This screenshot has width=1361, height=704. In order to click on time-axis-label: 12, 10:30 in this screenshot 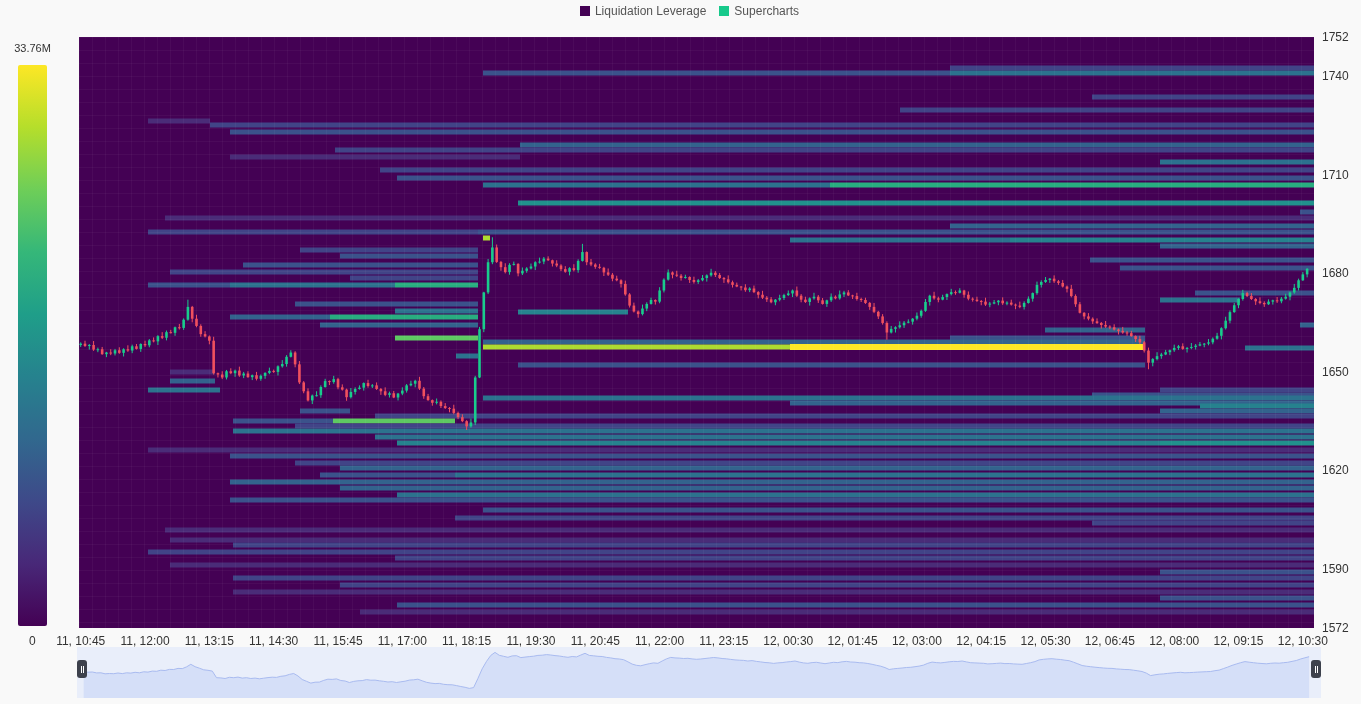, I will do `click(1302, 641)`.